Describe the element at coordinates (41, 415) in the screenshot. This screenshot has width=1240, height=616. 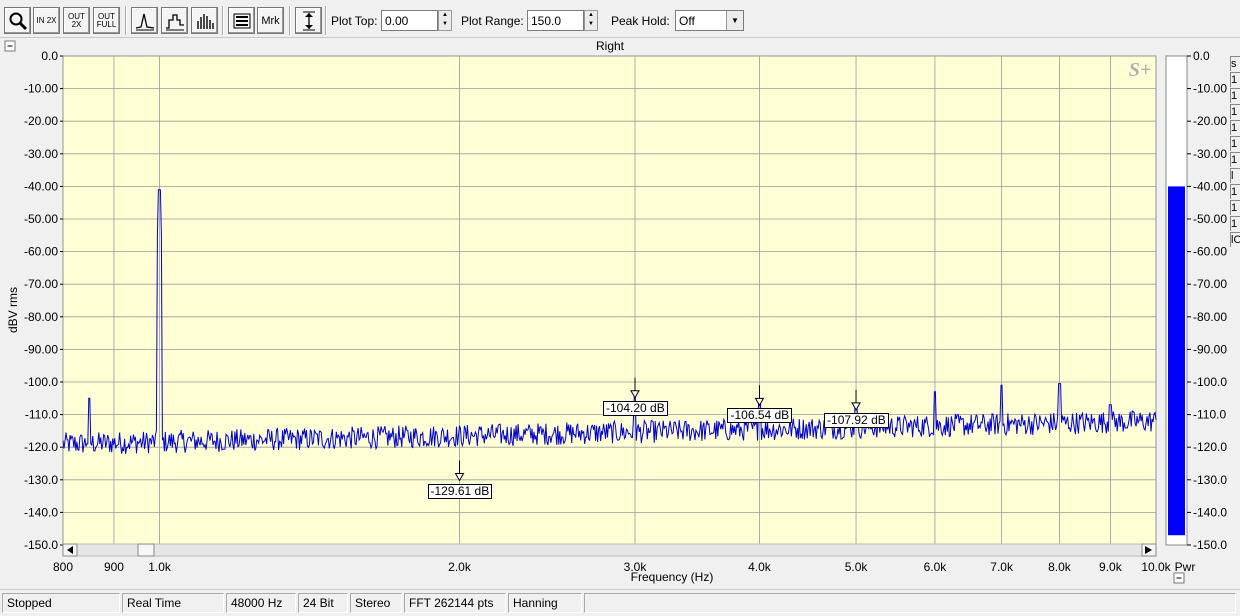
I see `y-tick-label: -110.0` at that location.